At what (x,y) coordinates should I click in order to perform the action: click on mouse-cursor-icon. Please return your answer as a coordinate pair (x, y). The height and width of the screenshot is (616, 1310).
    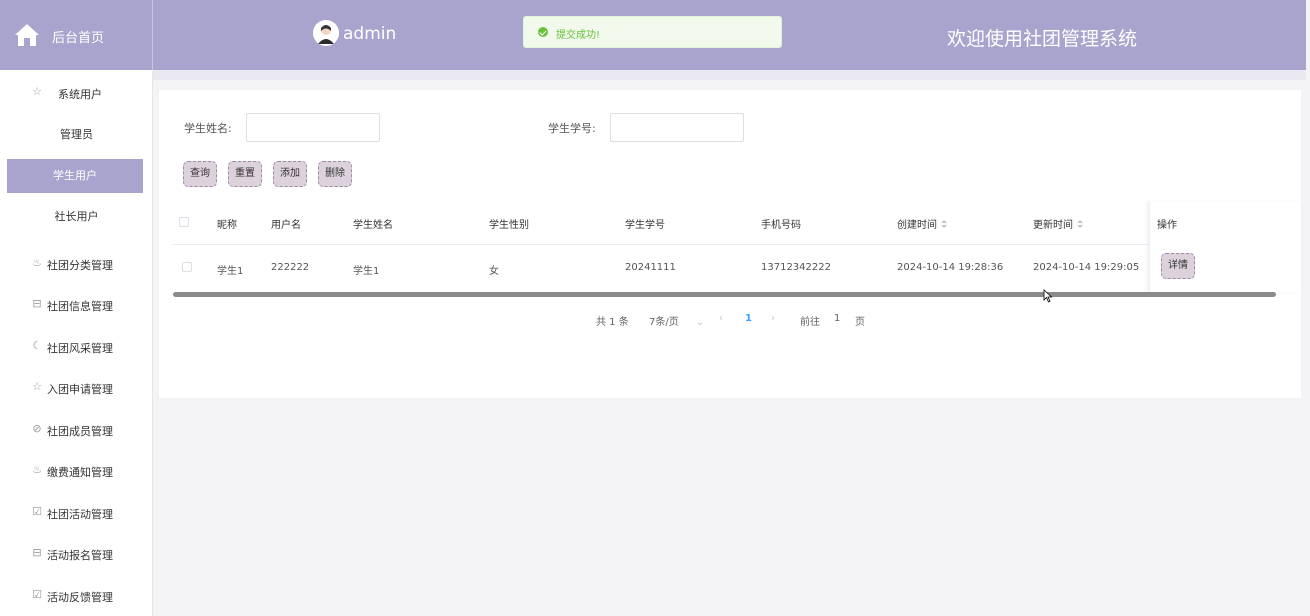
    Looking at the image, I should click on (1048, 296).